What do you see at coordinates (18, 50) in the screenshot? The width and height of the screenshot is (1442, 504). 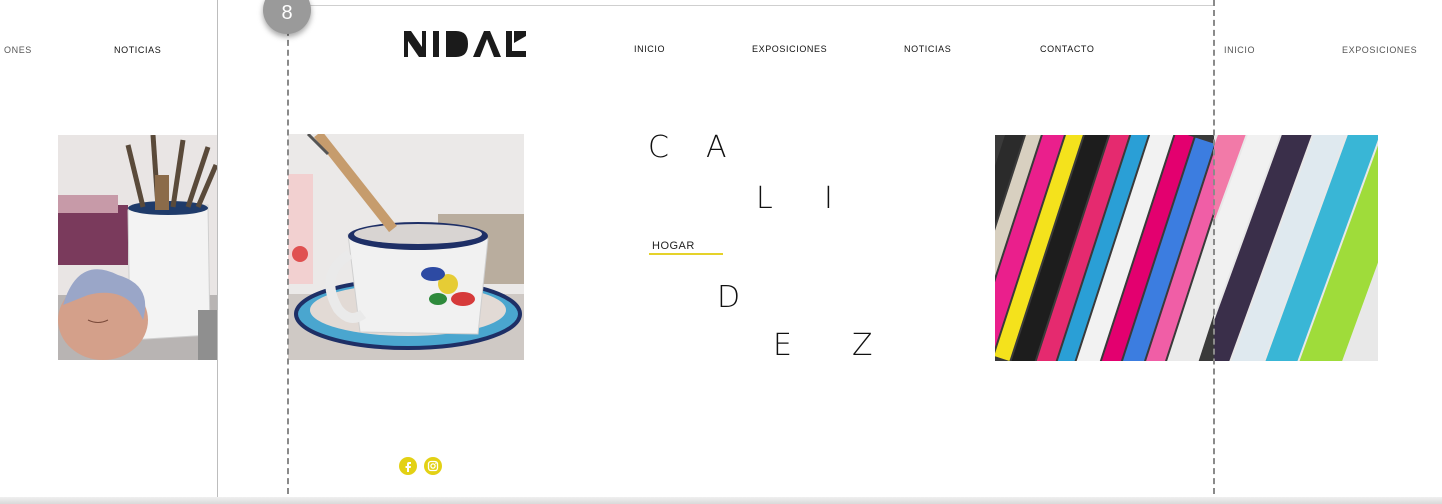 I see `nav-item-exposiciones-partial: ONES` at bounding box center [18, 50].